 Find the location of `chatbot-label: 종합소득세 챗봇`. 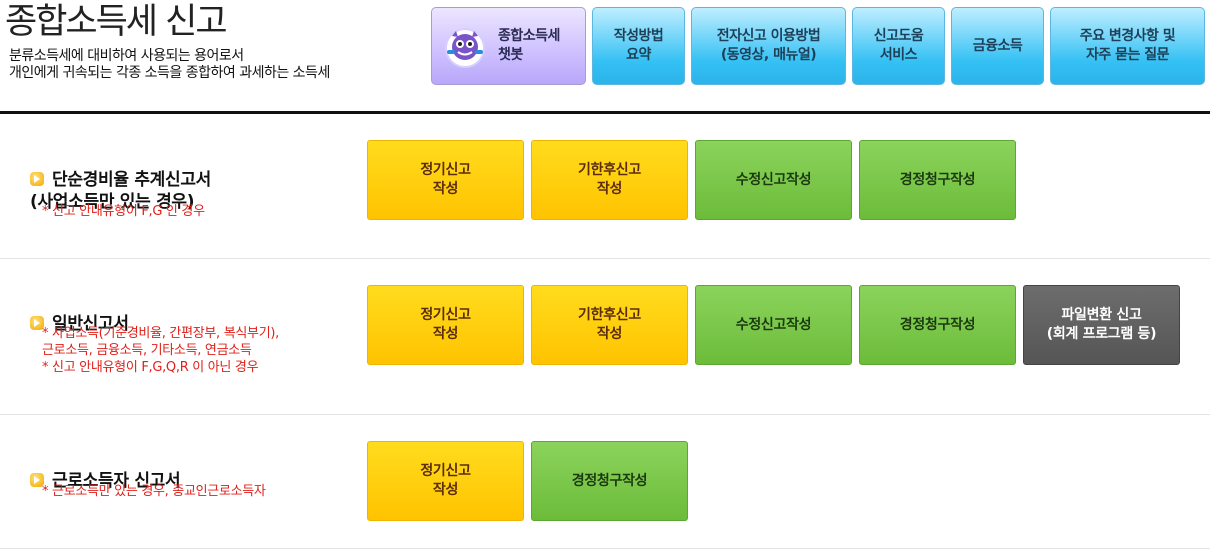

chatbot-label: 종합소득세 챗봇 is located at coordinates (529, 45).